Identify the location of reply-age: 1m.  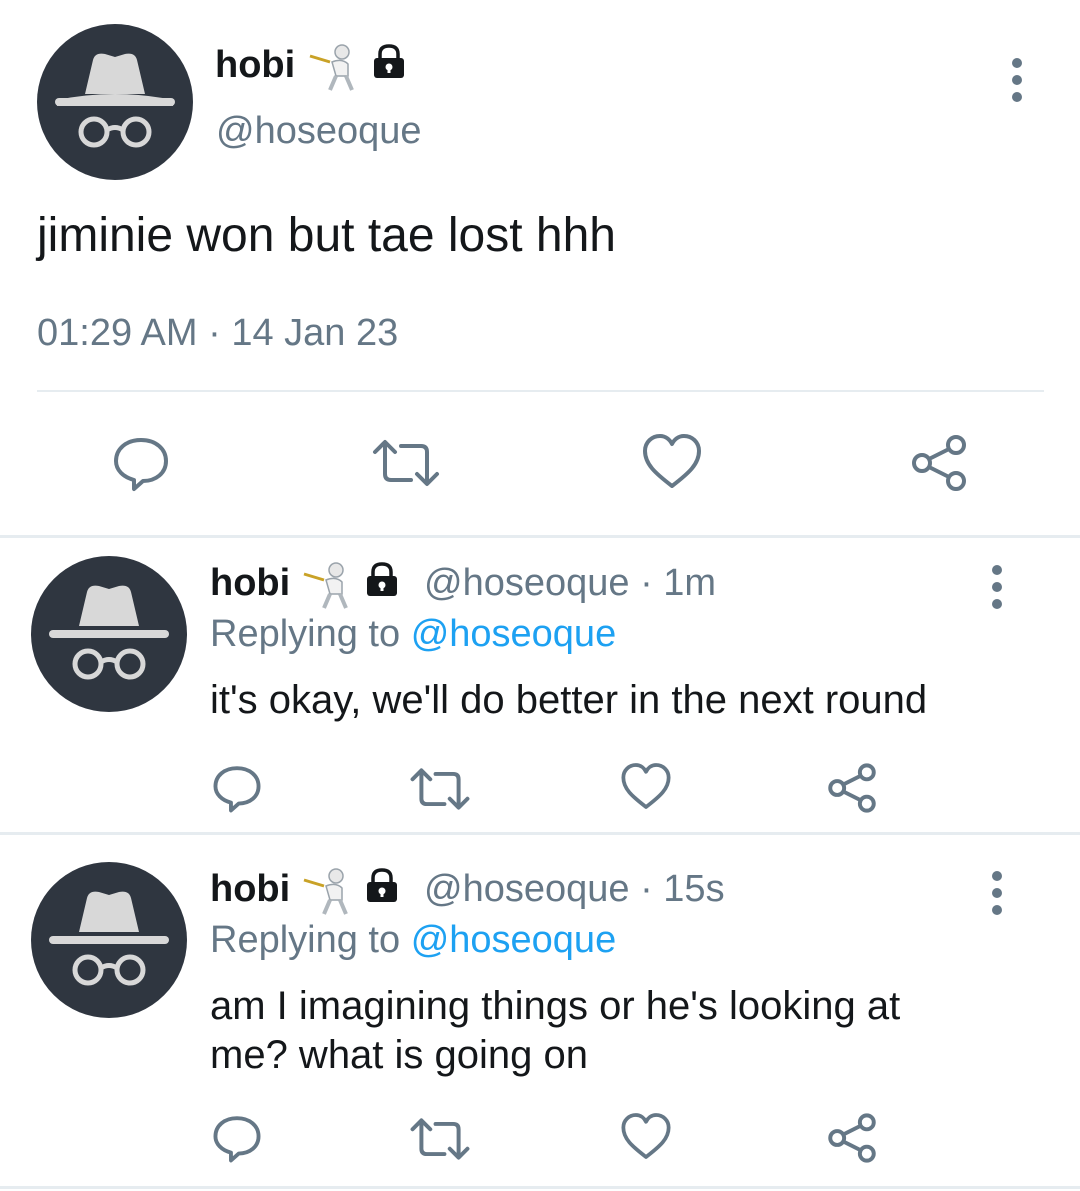
(690, 583).